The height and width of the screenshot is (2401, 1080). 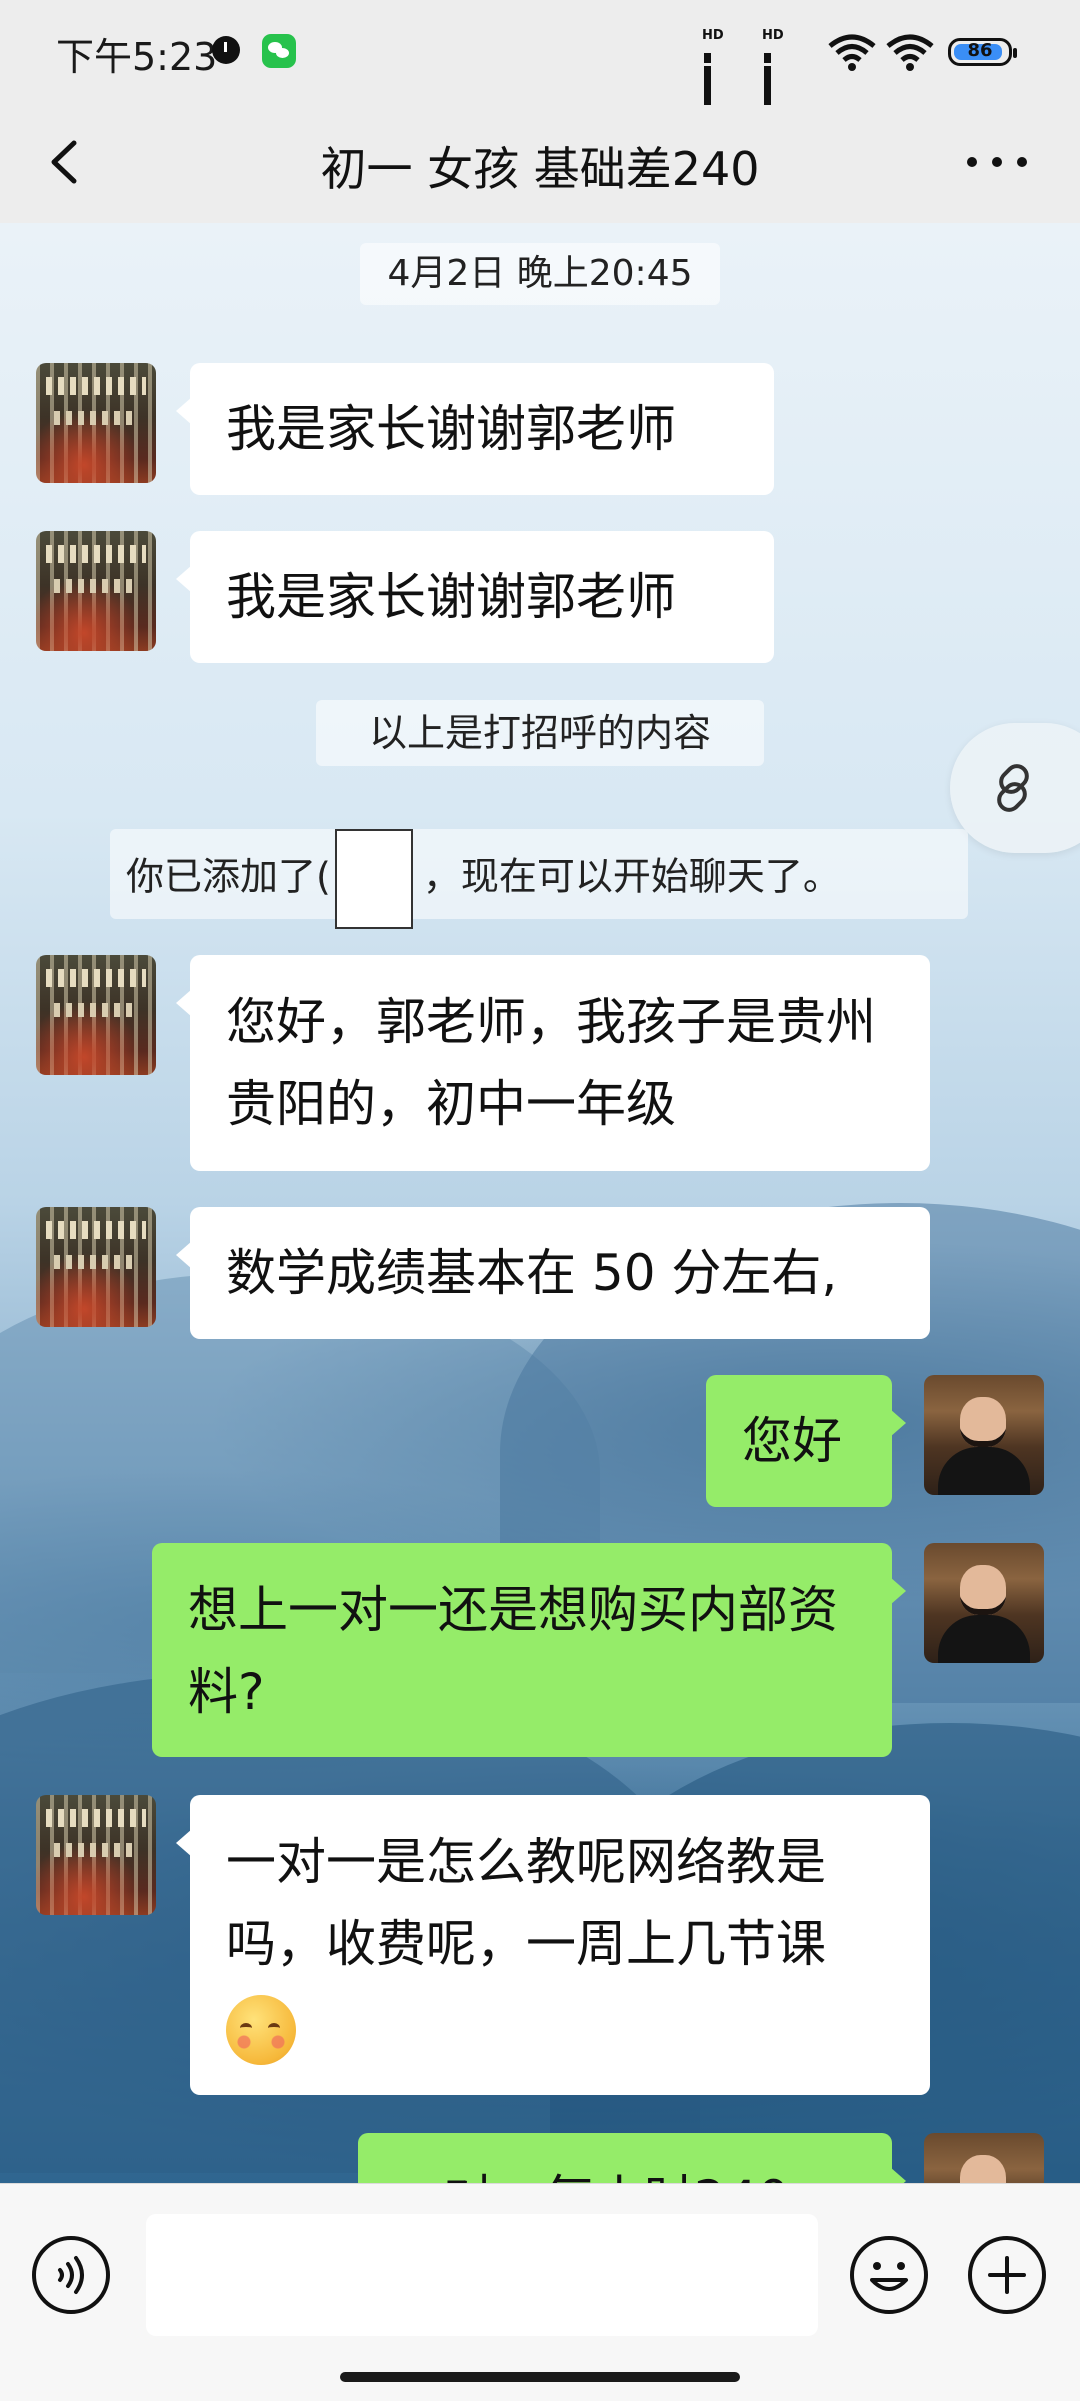 I want to click on message-bubble: 想上一对一还是想购买内部资料?, so click(x=529, y=1650).